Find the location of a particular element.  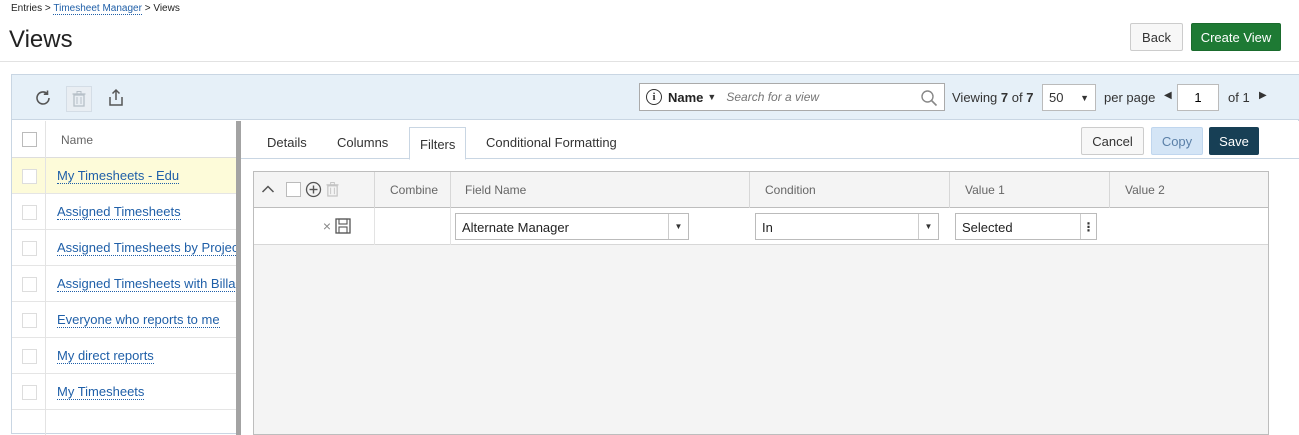

view-link: My direct reports is located at coordinates (105, 356).